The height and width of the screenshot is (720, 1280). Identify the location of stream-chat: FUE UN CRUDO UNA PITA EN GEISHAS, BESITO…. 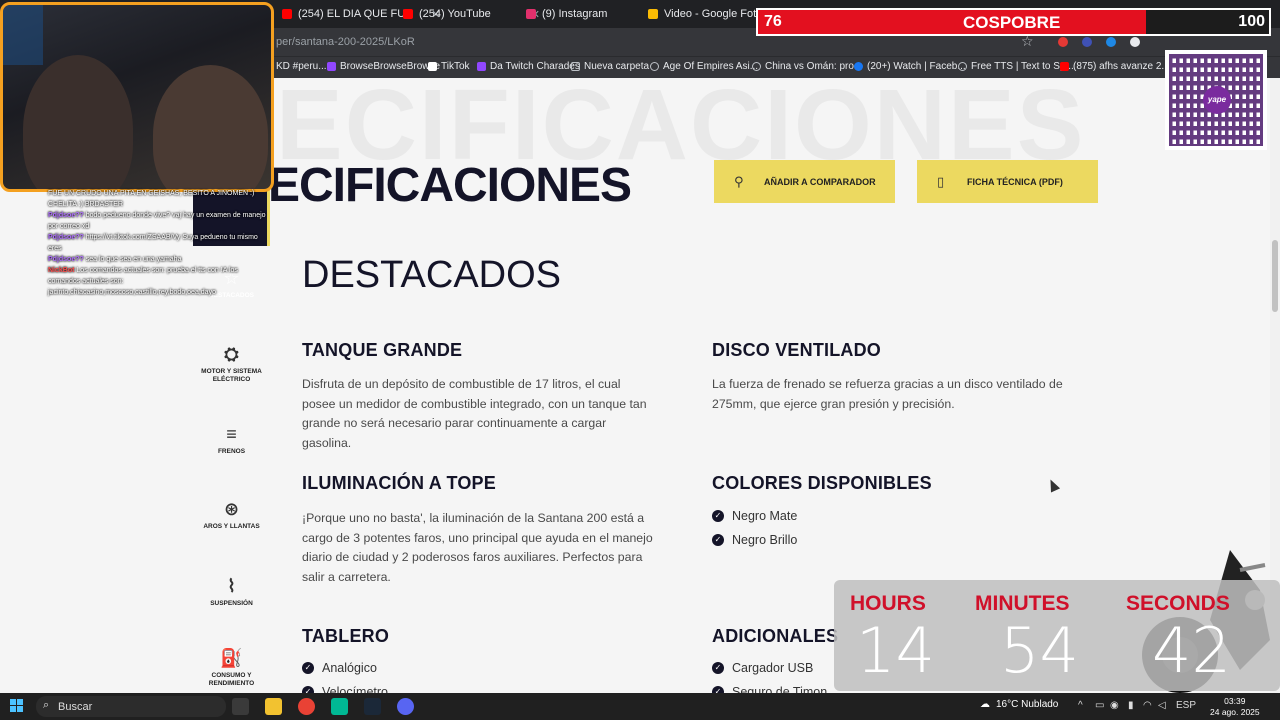
(160, 243).